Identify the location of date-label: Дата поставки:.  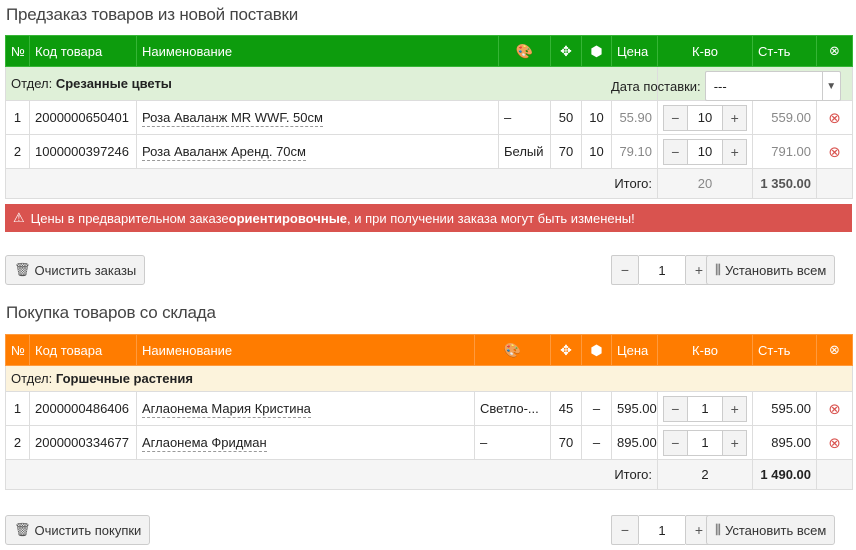
(656, 86).